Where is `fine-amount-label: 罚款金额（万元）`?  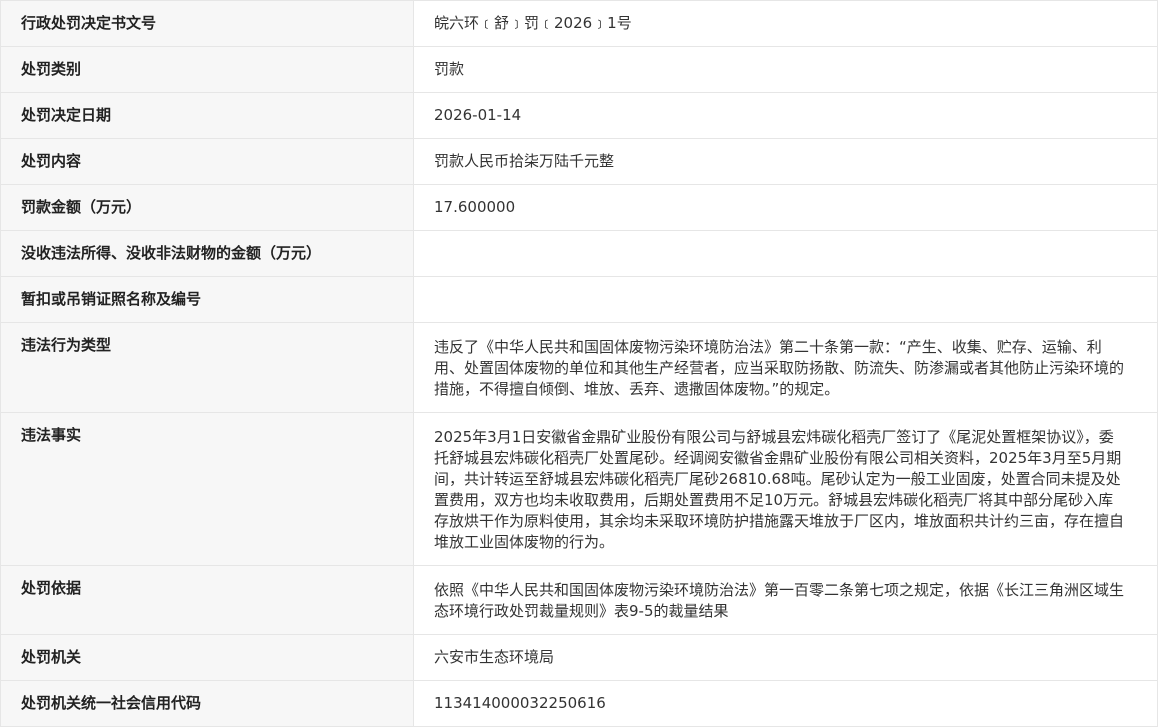 fine-amount-label: 罚款金额（万元） is located at coordinates (207, 207).